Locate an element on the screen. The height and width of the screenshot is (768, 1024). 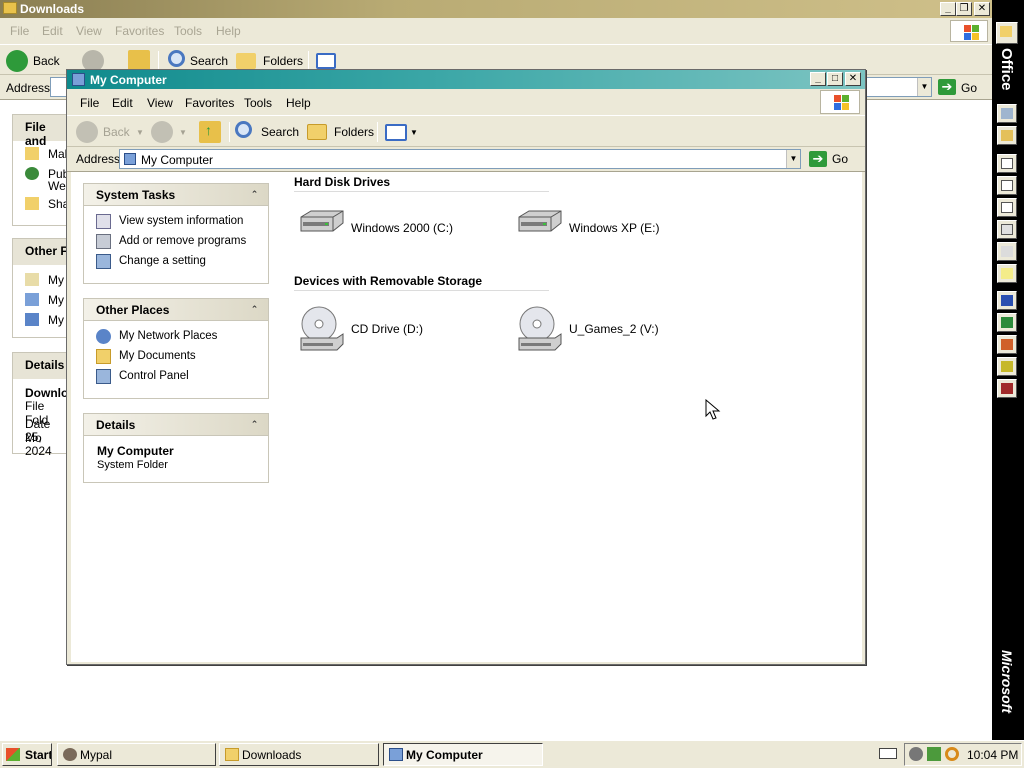
office-shortcut-bar: Office Microsoft is located at coordinates (1008, 370).